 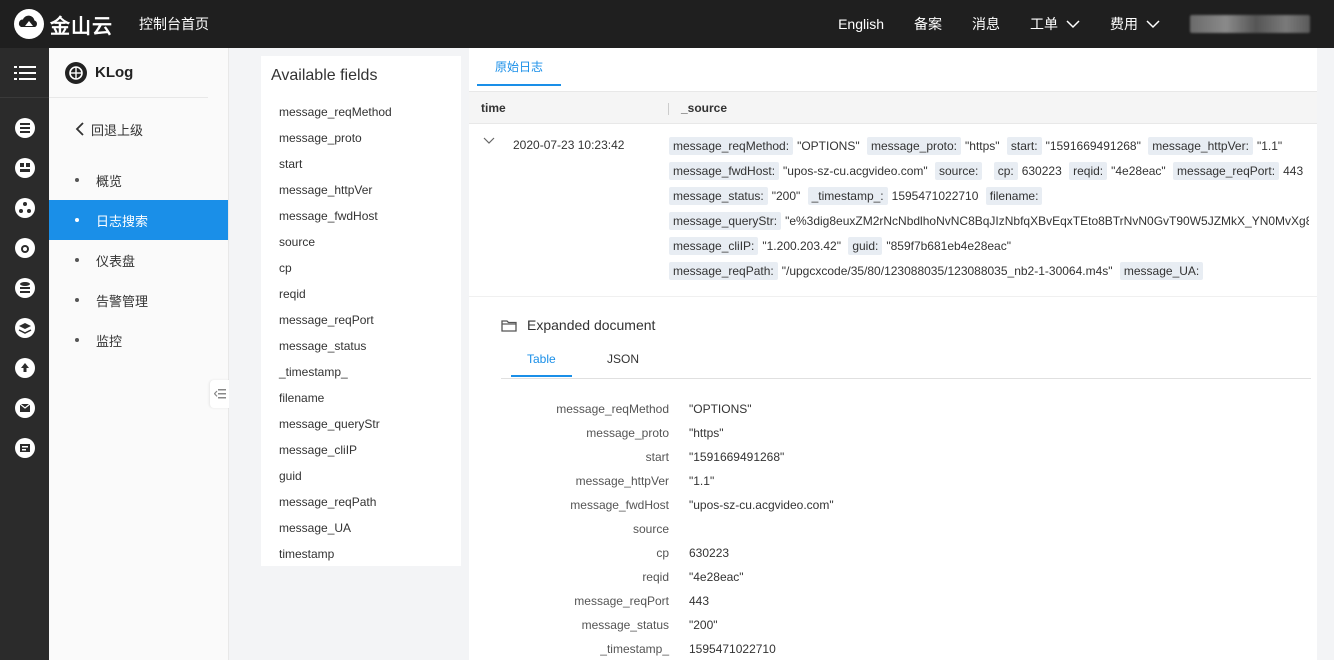 What do you see at coordinates (1161, 271) in the screenshot?
I see `source-field-key: message_UA:` at bounding box center [1161, 271].